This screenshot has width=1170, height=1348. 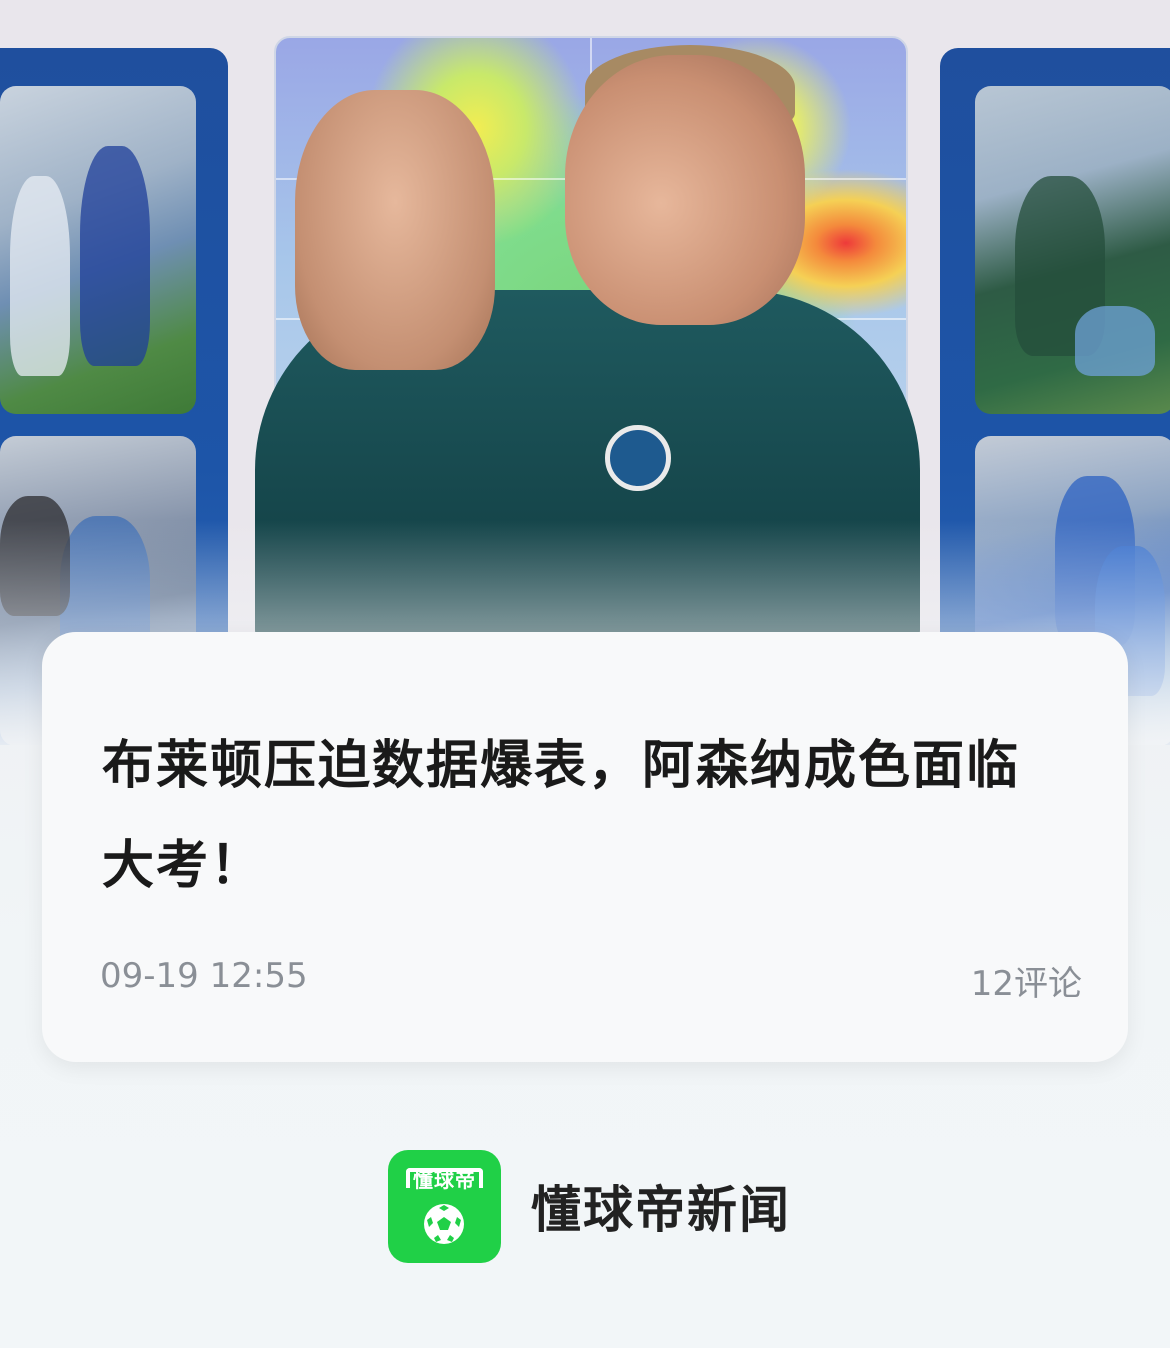 What do you see at coordinates (444, 1179) in the screenshot?
I see `logo-text: 懂球帝` at bounding box center [444, 1179].